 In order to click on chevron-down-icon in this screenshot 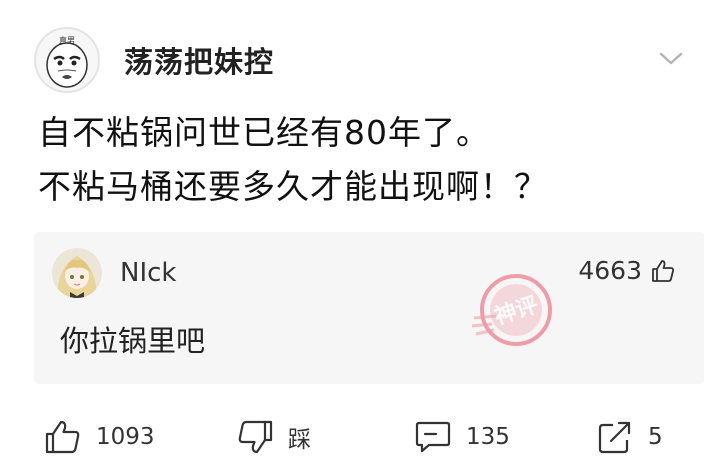, I will do `click(671, 58)`.